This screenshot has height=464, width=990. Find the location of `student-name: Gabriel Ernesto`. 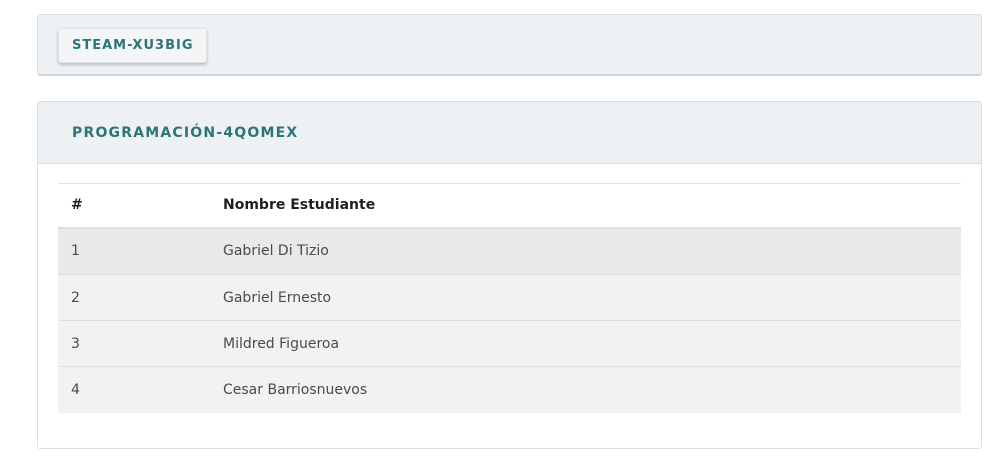

student-name: Gabriel Ernesto is located at coordinates (592, 297).